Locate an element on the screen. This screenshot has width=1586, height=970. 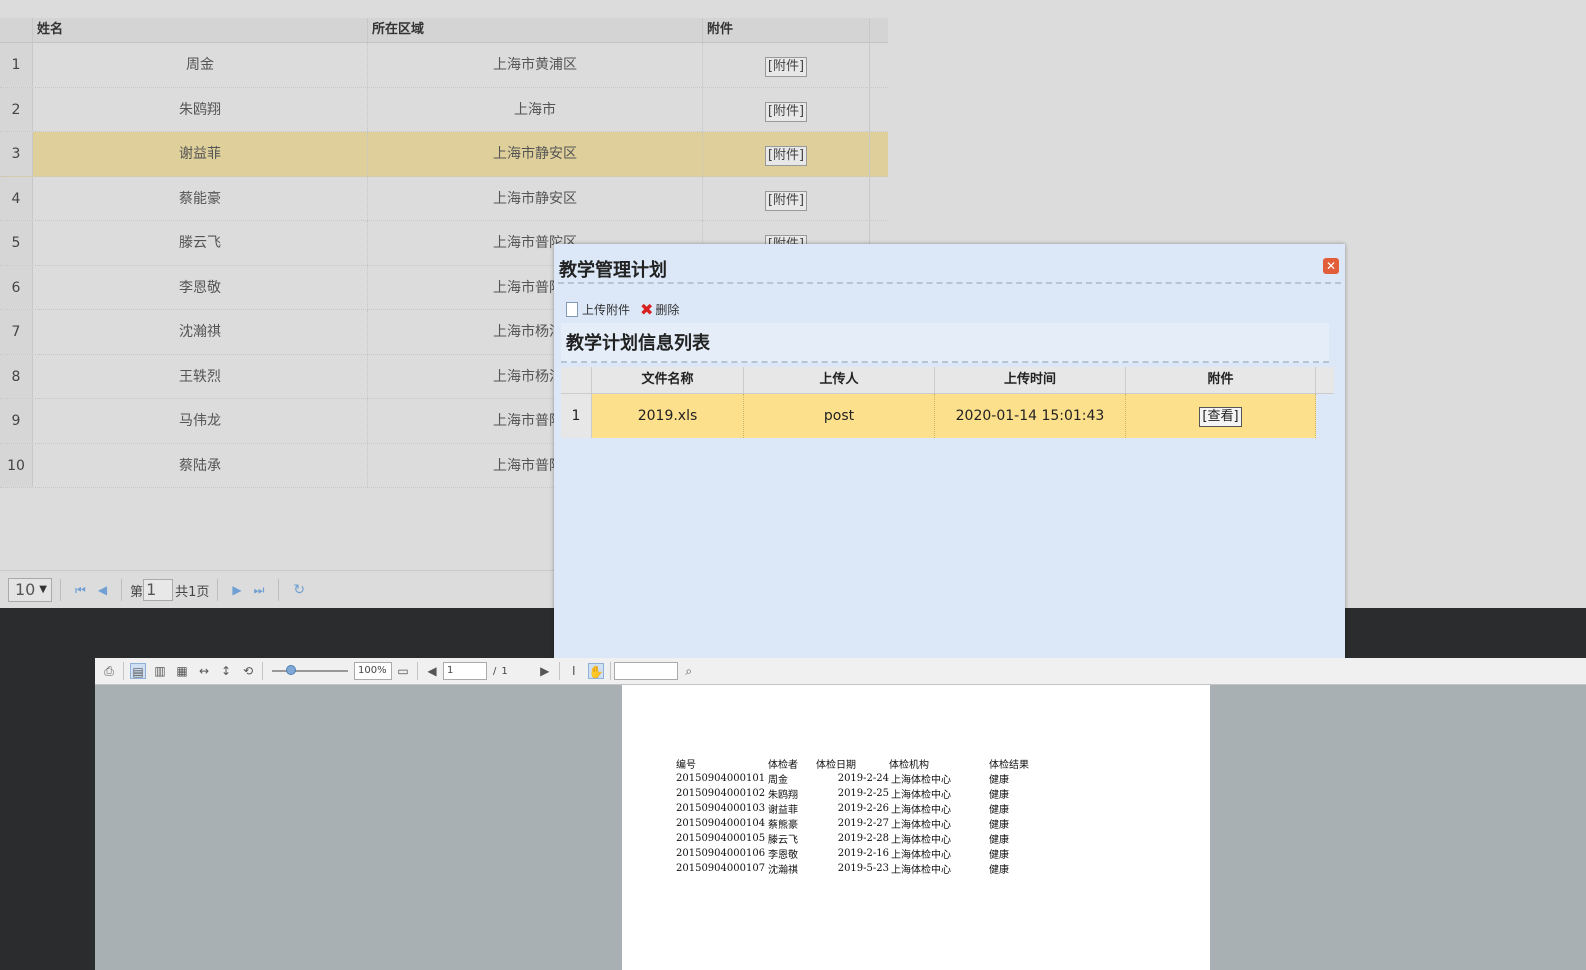
pdf-cell-id: 20150904000102 is located at coordinates (721, 793).